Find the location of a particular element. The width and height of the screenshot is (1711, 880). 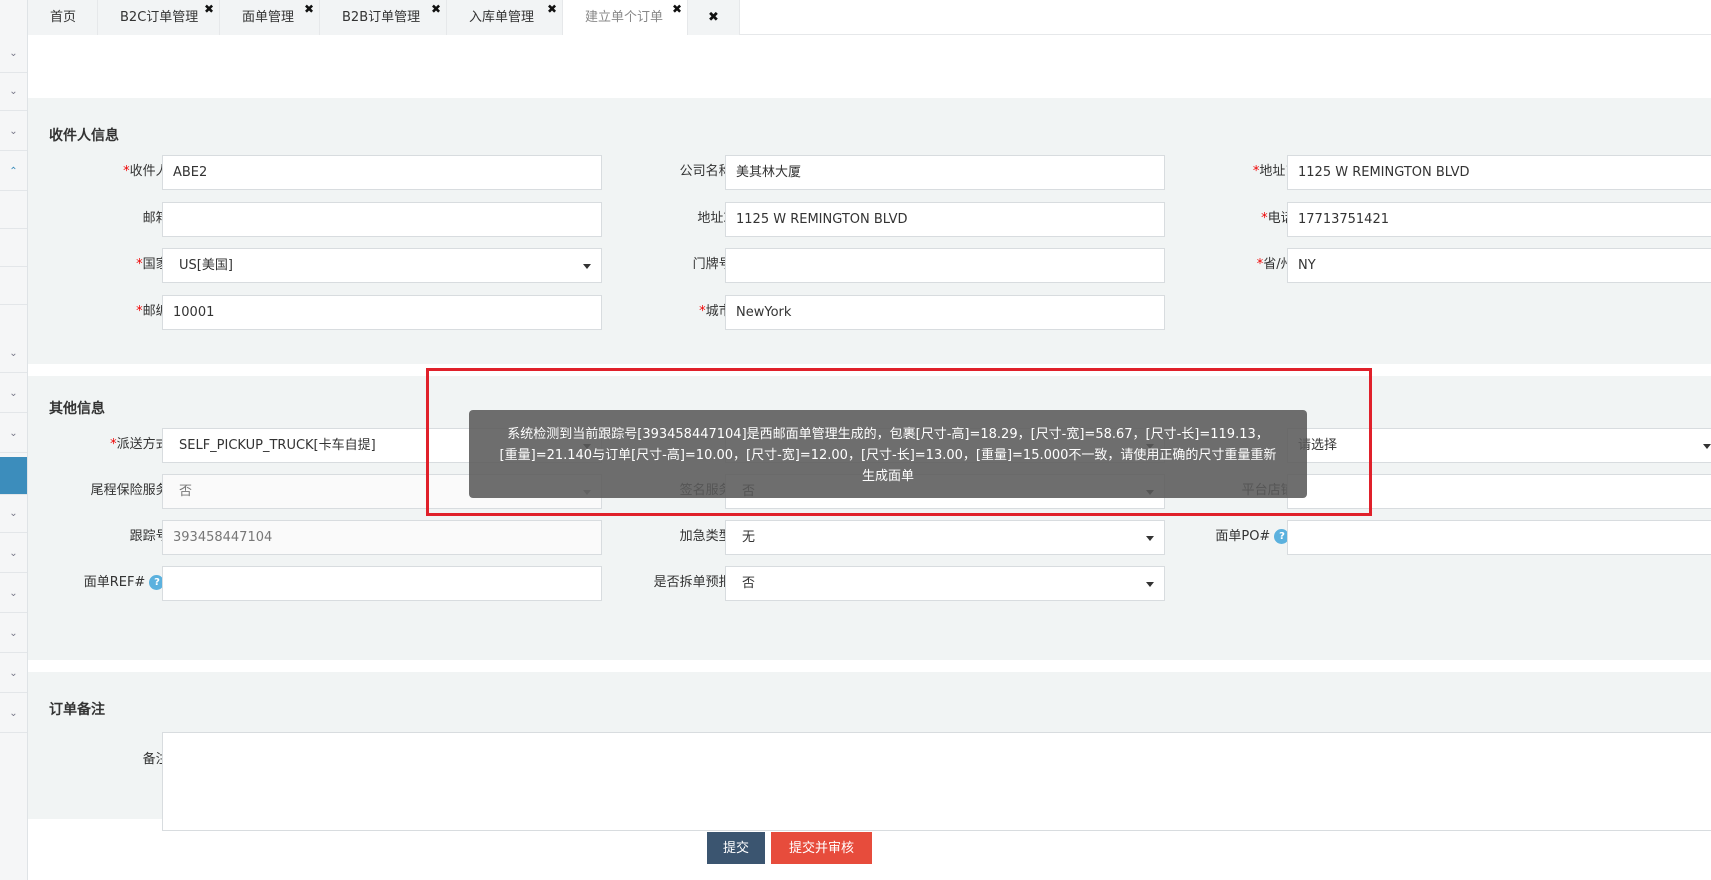

tab-b2c-orders: B2C订单管理 ✖ is located at coordinates (159, 17).